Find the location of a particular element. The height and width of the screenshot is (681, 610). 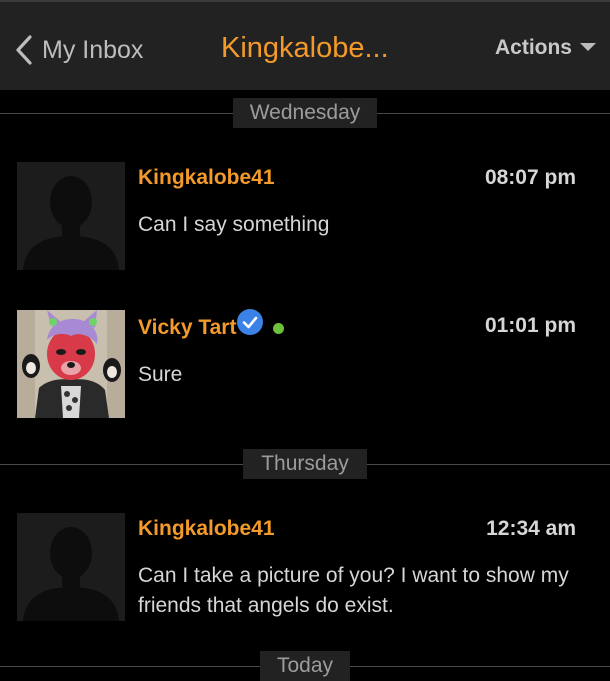

message-time: 08:07 pm is located at coordinates (530, 177).